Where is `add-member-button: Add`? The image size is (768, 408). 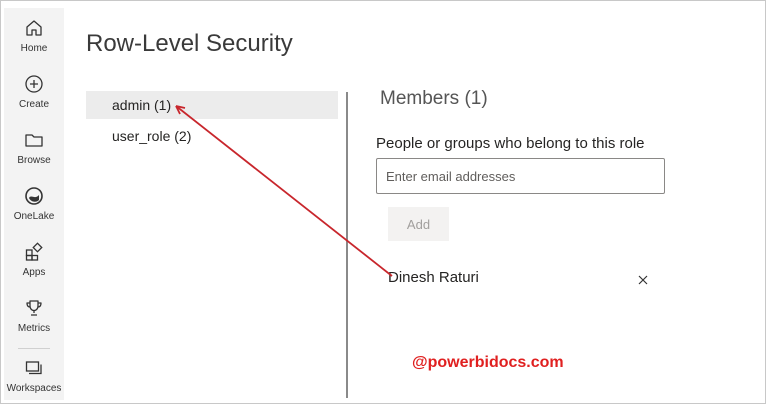
add-member-button: Add is located at coordinates (418, 224).